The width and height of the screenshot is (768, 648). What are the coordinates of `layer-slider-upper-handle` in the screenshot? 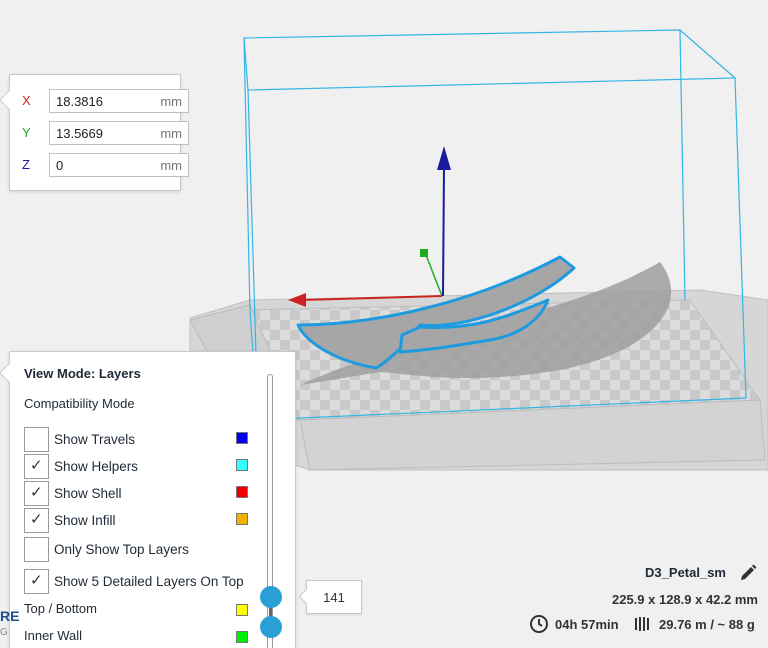 It's located at (271, 597).